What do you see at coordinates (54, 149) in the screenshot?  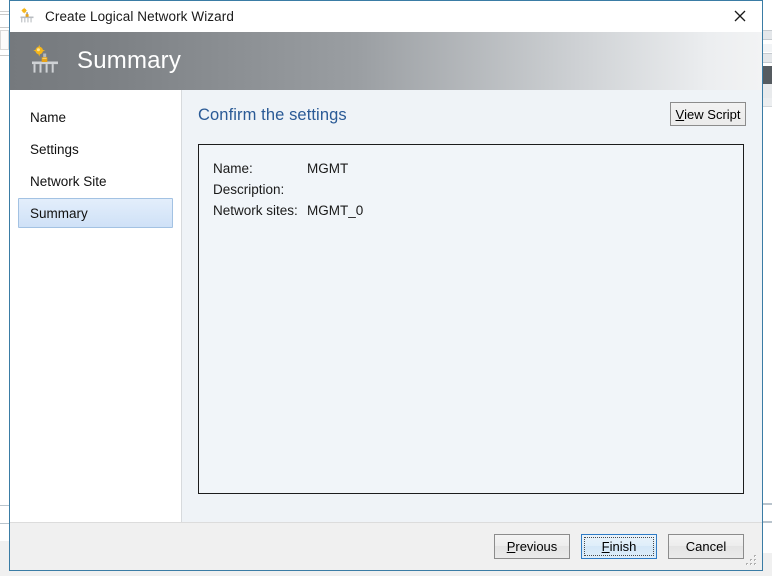 I see `sidebar-item-label: Settings` at bounding box center [54, 149].